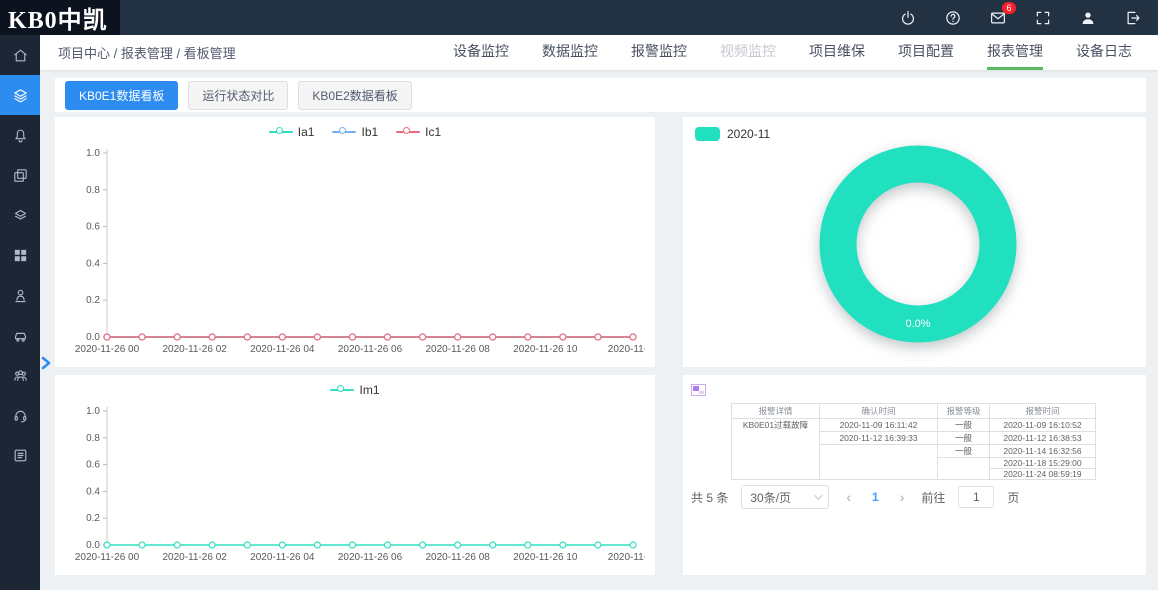 The height and width of the screenshot is (590, 1158). What do you see at coordinates (878, 462) in the screenshot?
I see `table-cell` at bounding box center [878, 462].